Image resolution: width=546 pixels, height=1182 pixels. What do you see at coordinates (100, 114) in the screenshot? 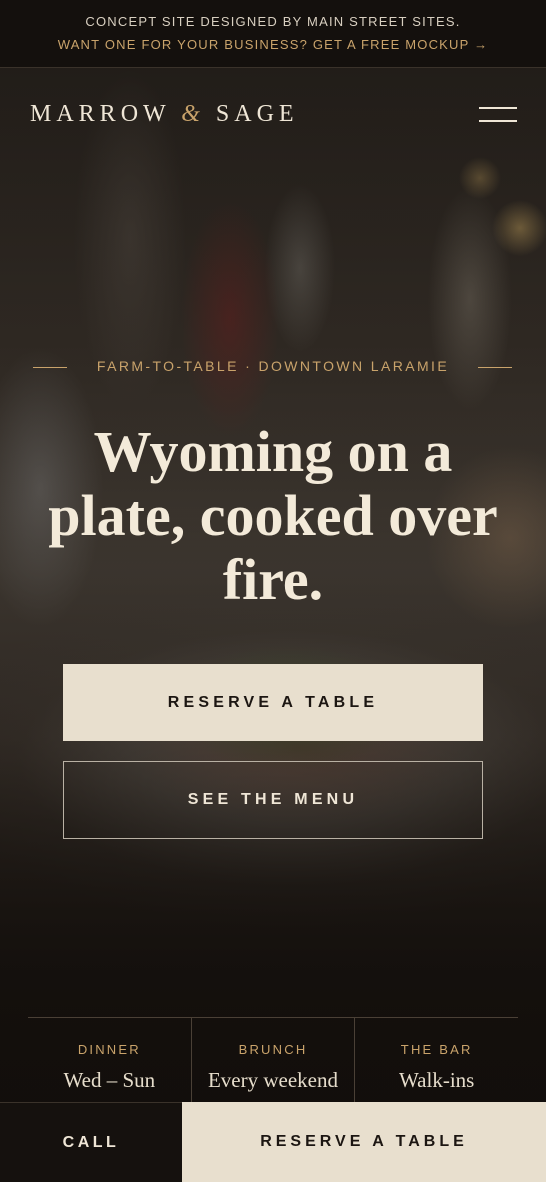
I see `logo-word-marrow: MARROW` at bounding box center [100, 114].